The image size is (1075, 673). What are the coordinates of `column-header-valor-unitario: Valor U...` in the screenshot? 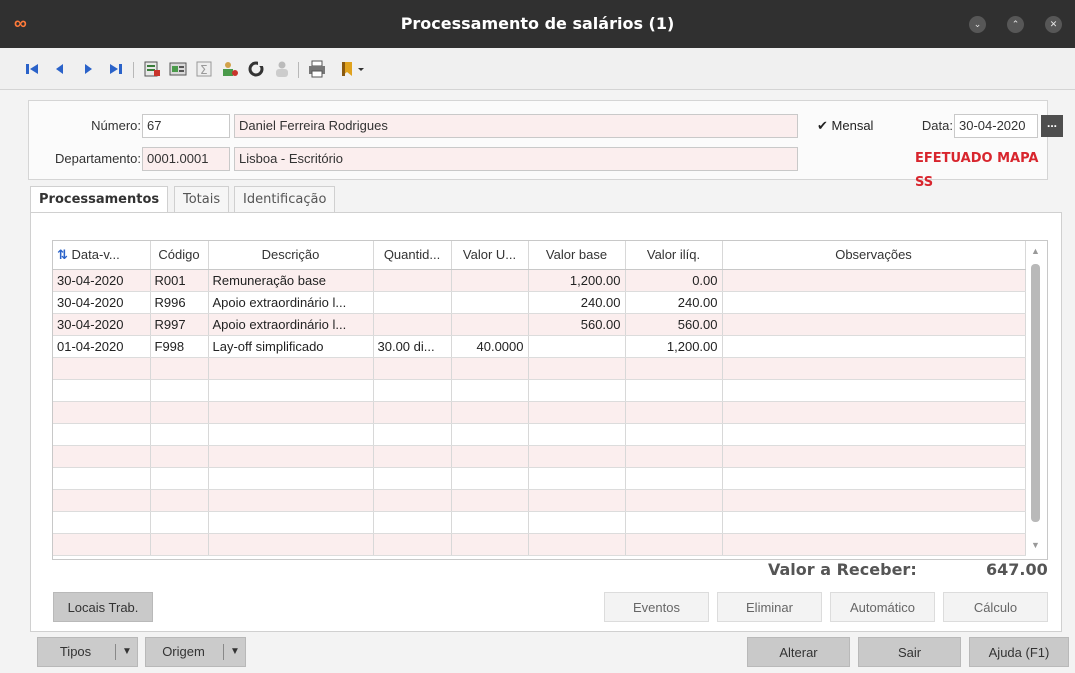 It's located at (490, 255).